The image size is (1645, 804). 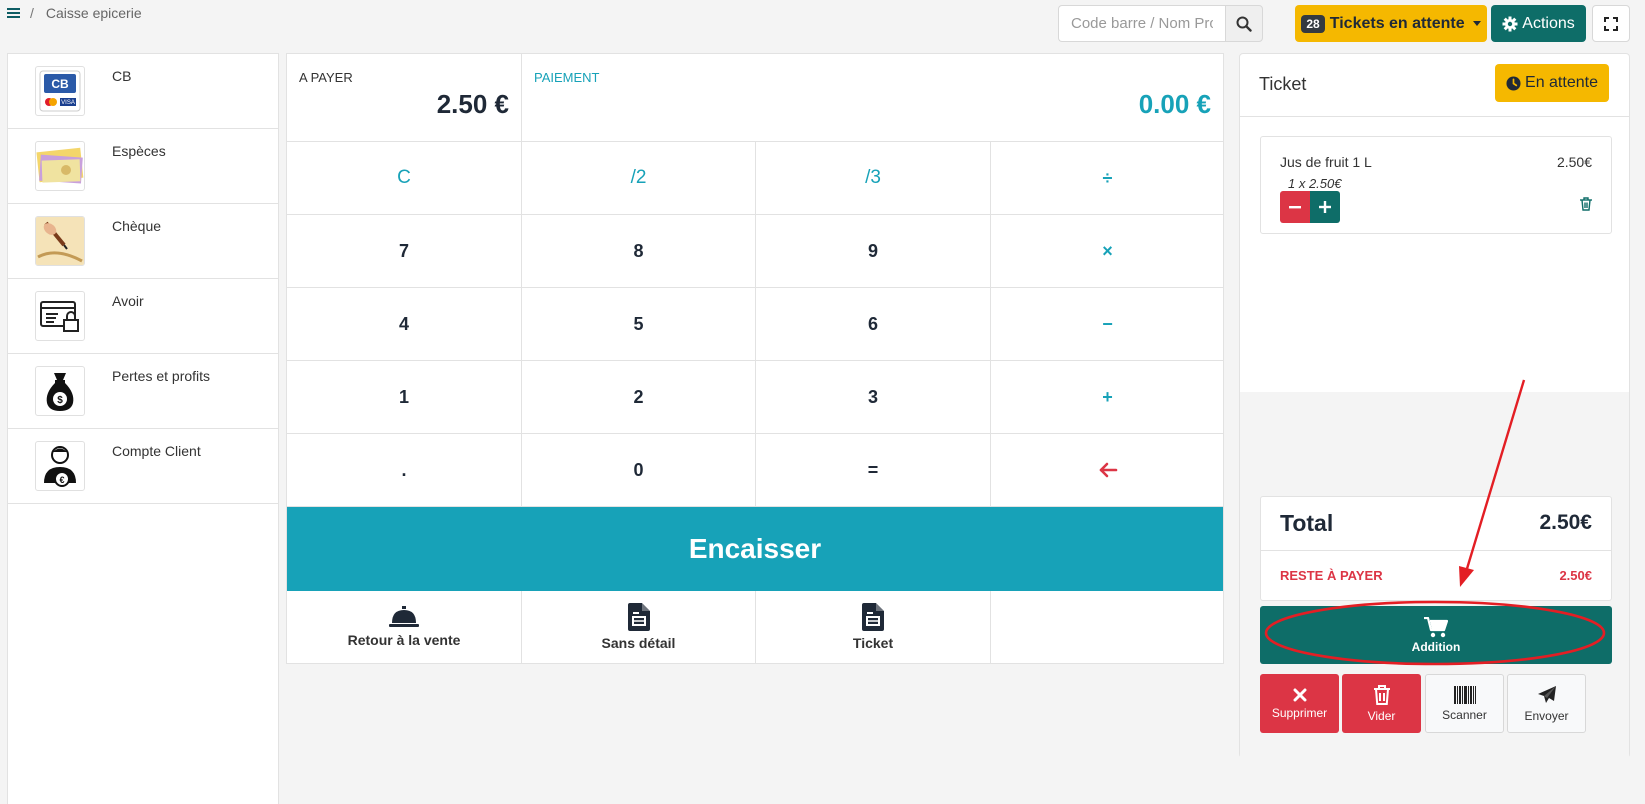 I want to click on ticket-totals: Total 2.50€ RESTE À PAYER 2.50€, so click(x=1436, y=548).